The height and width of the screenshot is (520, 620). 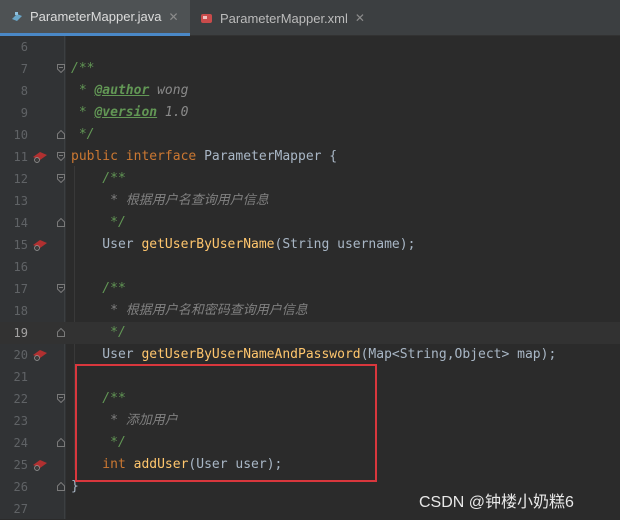 I want to click on code-line: 12 /**, so click(x=310, y=179).